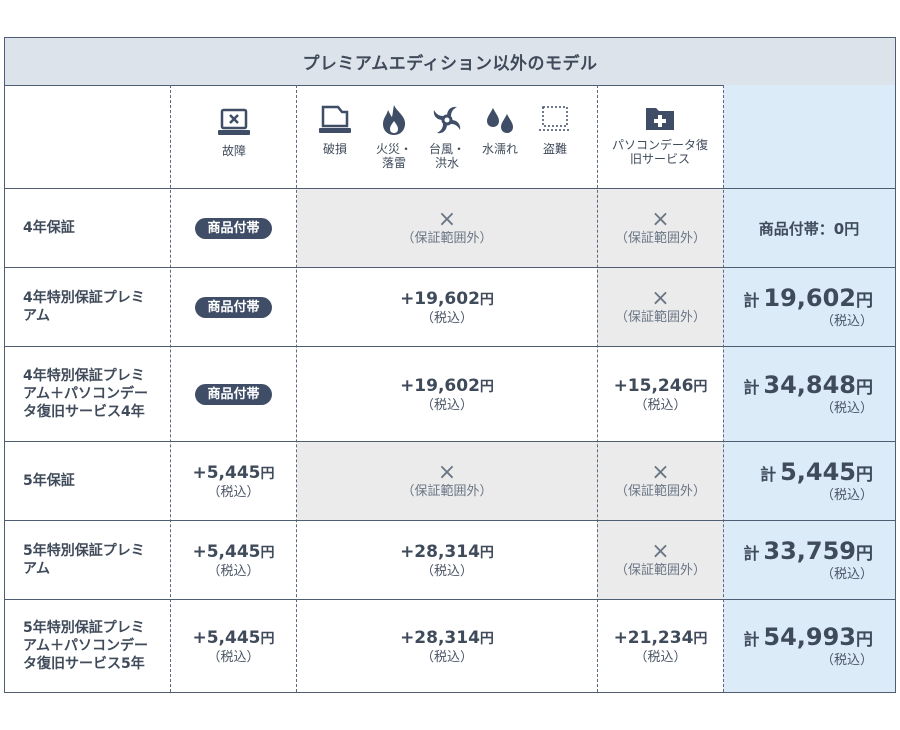 This screenshot has width=900, height=730. Describe the element at coordinates (450, 62) in the screenshot. I see `table-title: プレミアムエディション以外のモデル` at that location.